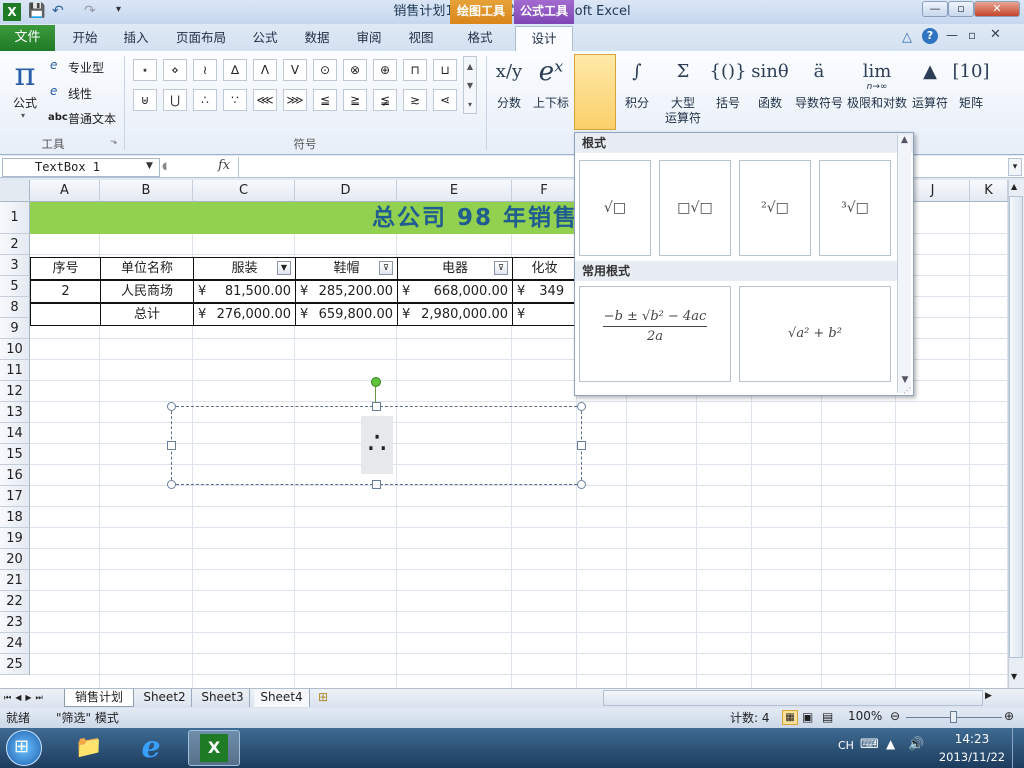 The height and width of the screenshot is (768, 1024). What do you see at coordinates (346, 314) in the screenshot?
I see `cell-amount: ¥659,800.00` at bounding box center [346, 314].